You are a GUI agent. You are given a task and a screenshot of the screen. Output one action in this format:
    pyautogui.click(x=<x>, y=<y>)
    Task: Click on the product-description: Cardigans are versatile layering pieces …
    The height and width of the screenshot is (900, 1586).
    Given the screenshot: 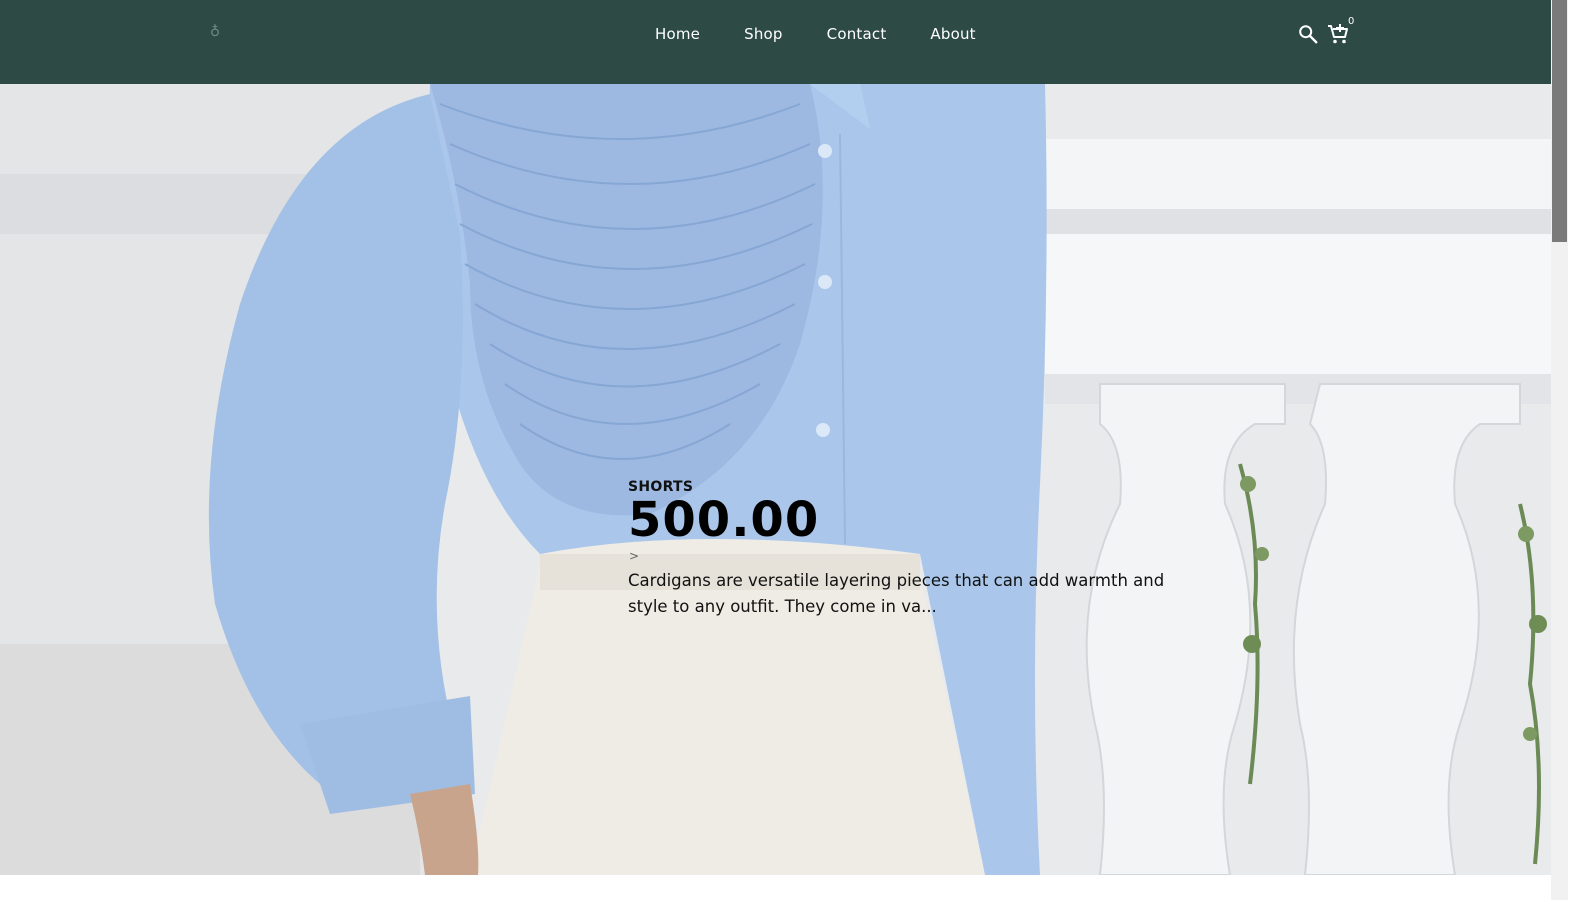 What is the action you would take?
    pyautogui.click(x=896, y=593)
    